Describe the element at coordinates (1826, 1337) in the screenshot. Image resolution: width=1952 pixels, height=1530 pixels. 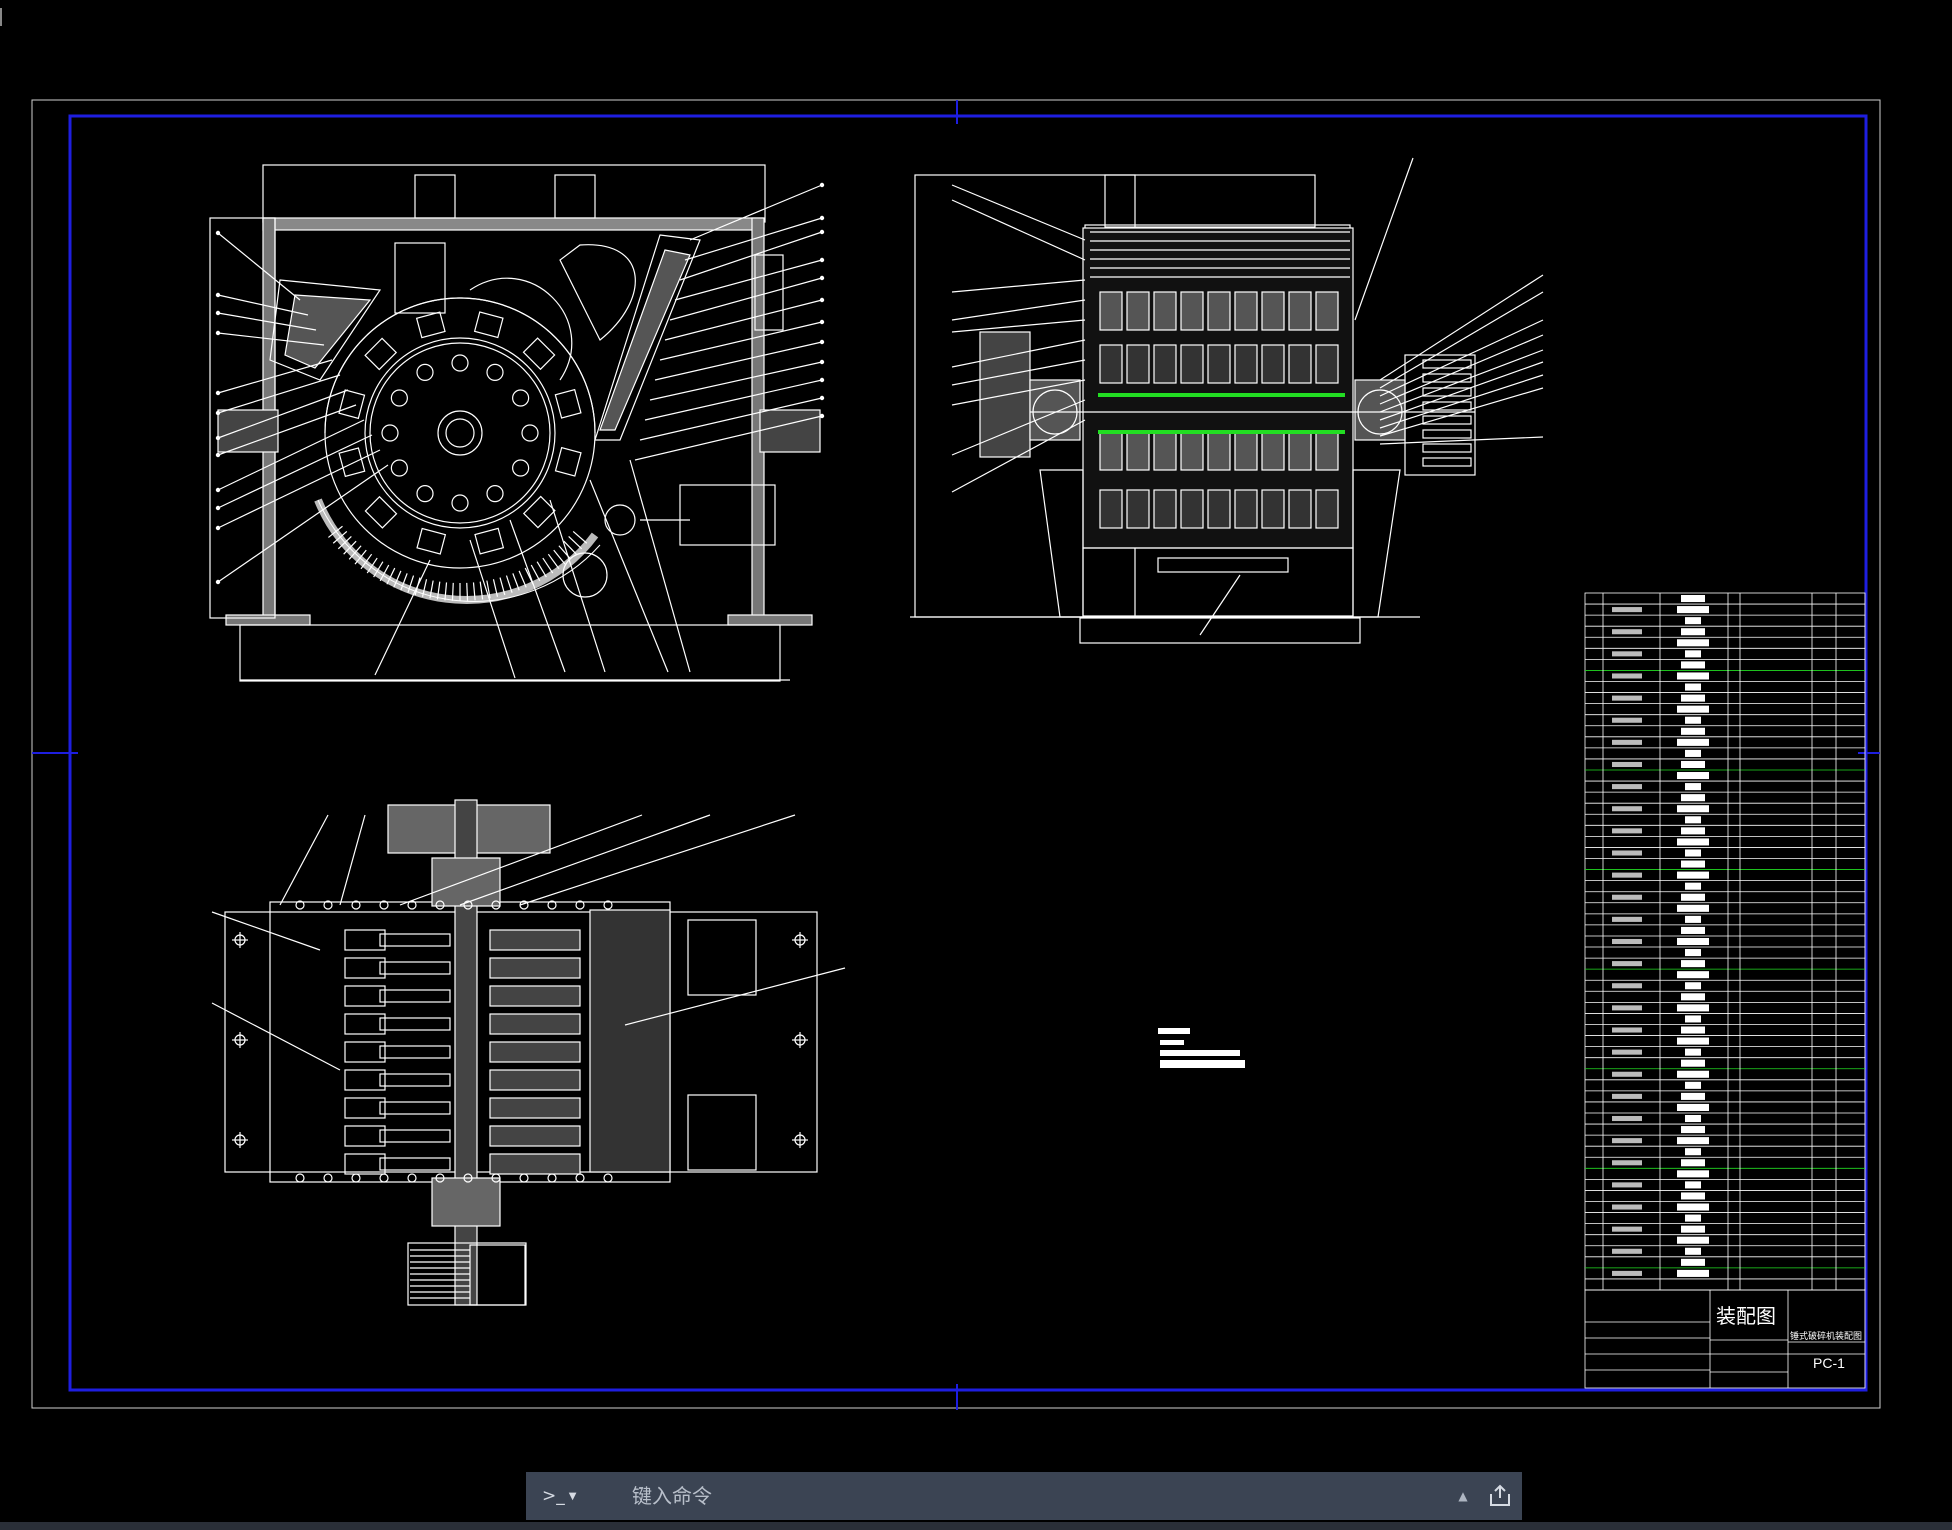
I see `drawing-subtitle: 锤式破碎机装配图` at that location.